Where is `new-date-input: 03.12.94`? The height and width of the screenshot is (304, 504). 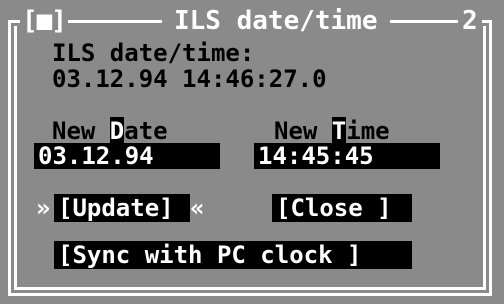 new-date-input: 03.12.94 is located at coordinates (127, 156).